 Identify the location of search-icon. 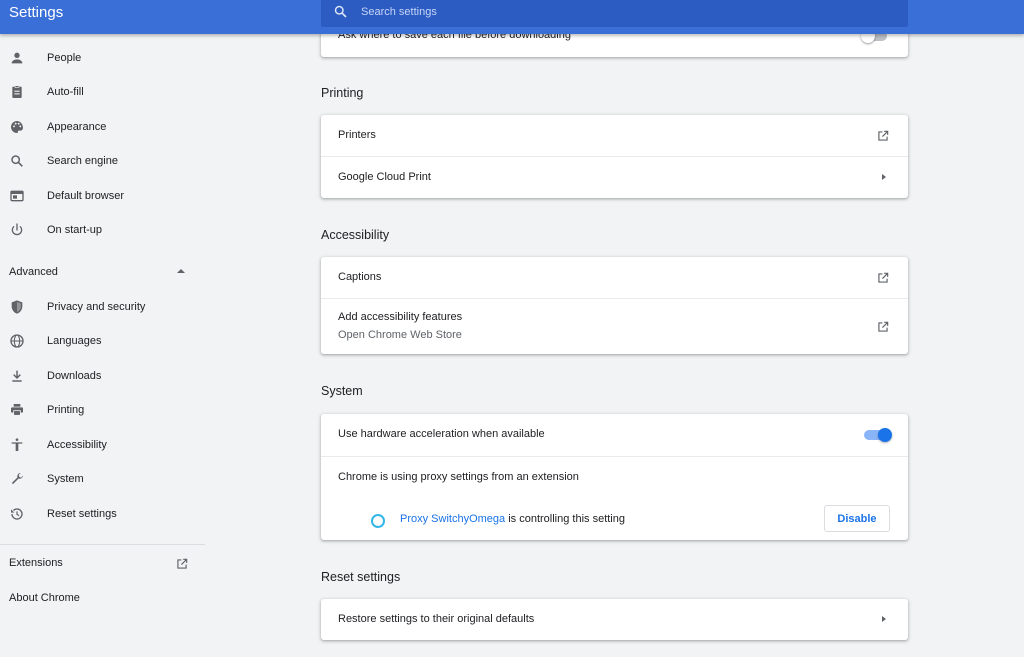
(340, 11).